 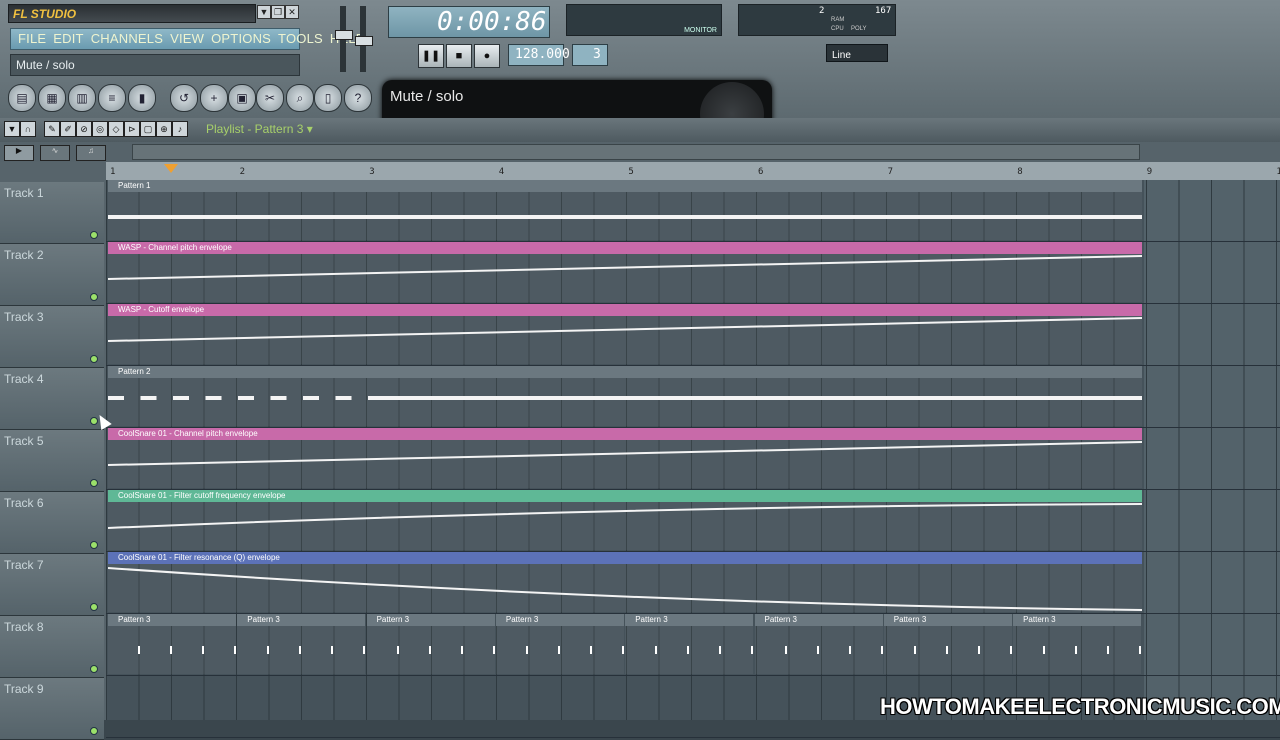 I want to click on note-tick, so click(x=203, y=650).